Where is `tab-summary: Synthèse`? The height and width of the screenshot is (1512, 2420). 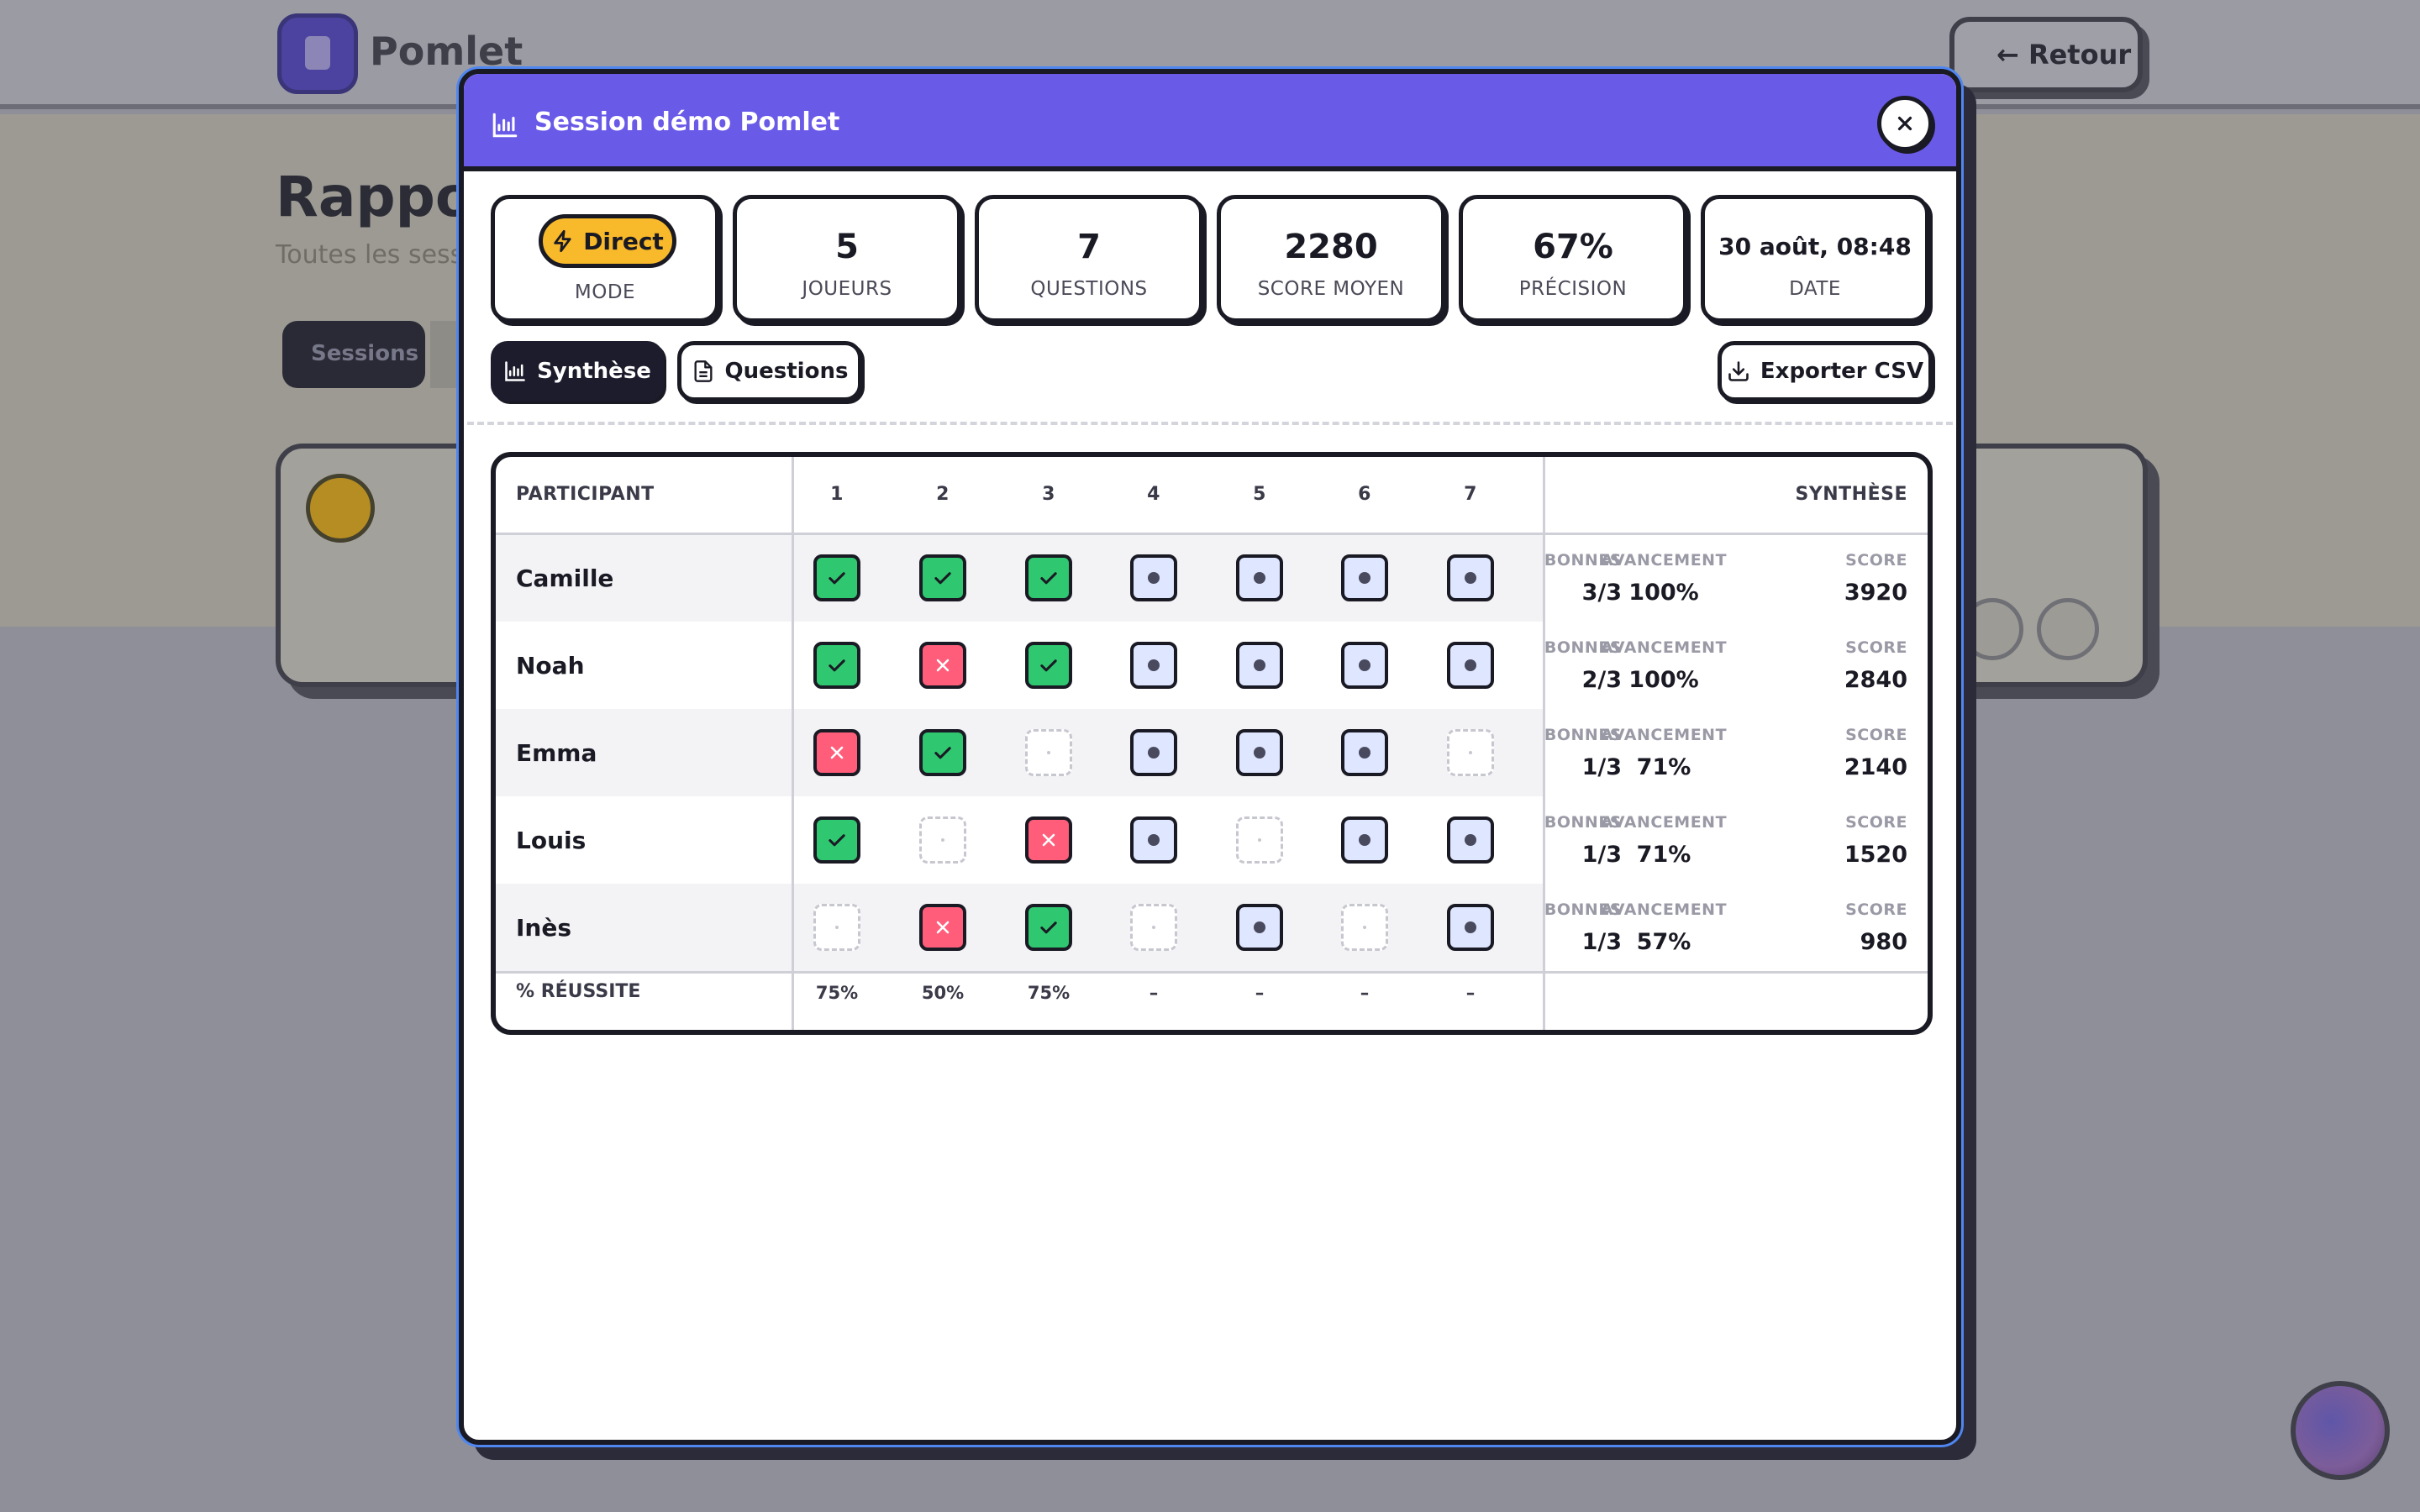 tab-summary: Synthèse is located at coordinates (577, 371).